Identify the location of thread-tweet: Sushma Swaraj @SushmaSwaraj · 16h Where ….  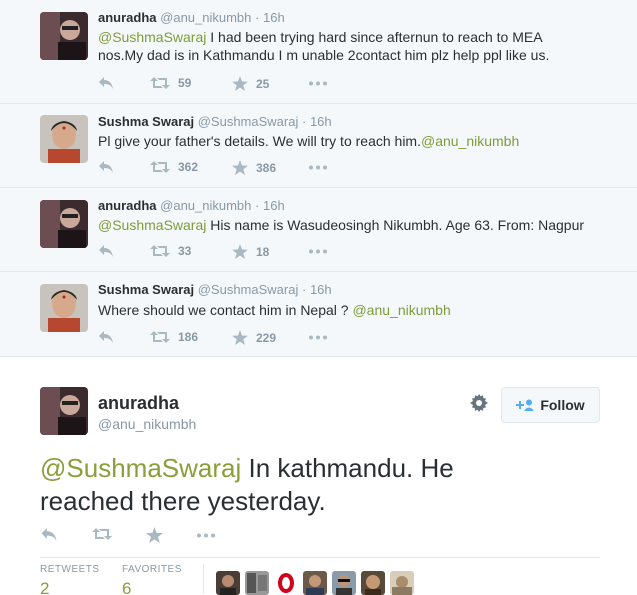
(318, 314).